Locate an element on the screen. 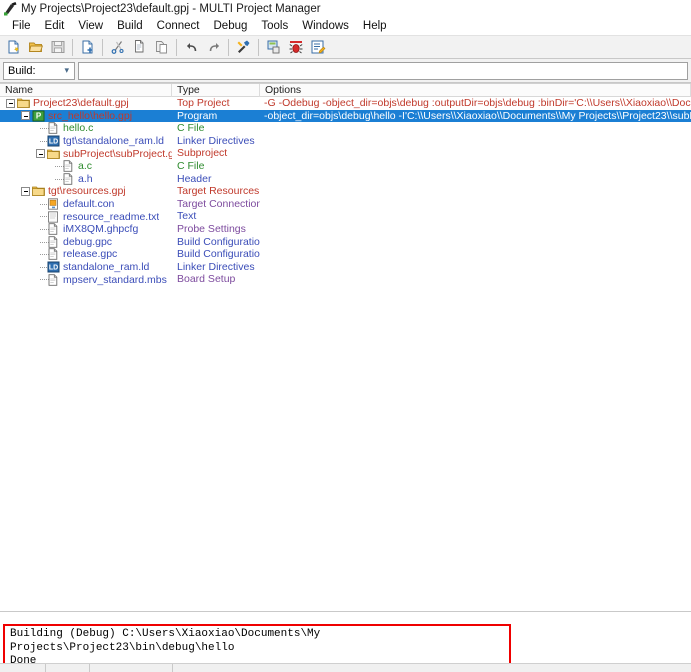 The height and width of the screenshot is (672, 691). column-header-name: Name is located at coordinates (86, 90).